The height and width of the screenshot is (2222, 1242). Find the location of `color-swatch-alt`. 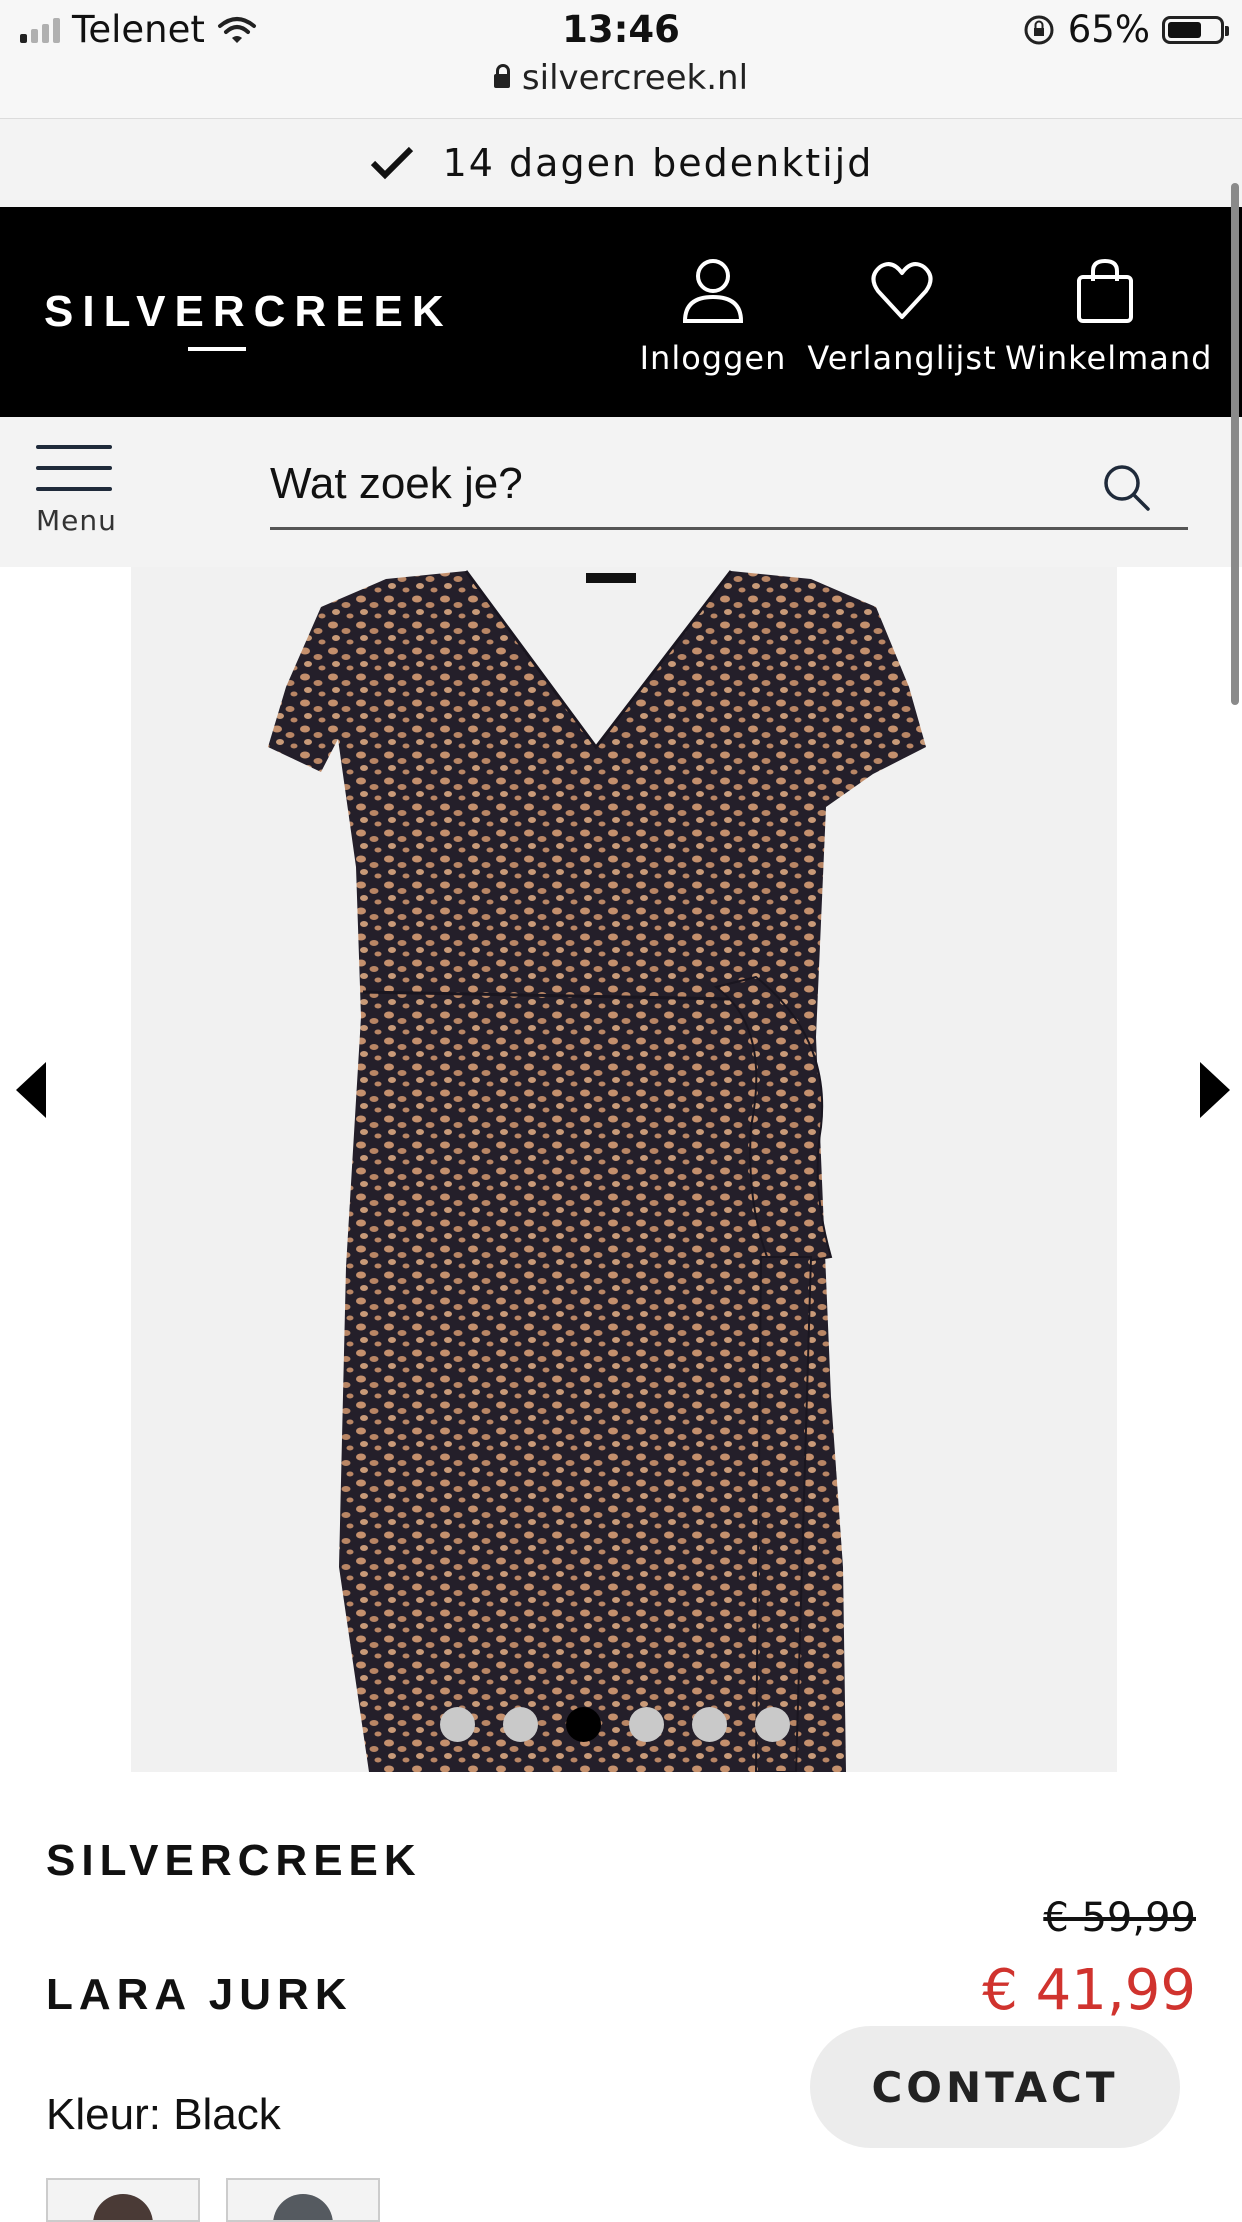

color-swatch-alt is located at coordinates (303, 2200).